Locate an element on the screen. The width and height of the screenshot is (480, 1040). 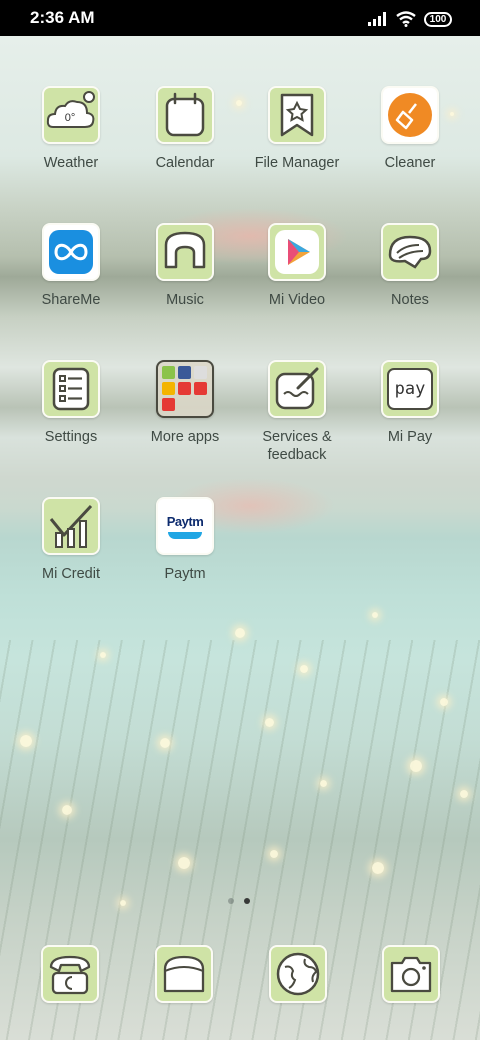
app-label-calendar: Calendar is located at coordinates (185, 163).